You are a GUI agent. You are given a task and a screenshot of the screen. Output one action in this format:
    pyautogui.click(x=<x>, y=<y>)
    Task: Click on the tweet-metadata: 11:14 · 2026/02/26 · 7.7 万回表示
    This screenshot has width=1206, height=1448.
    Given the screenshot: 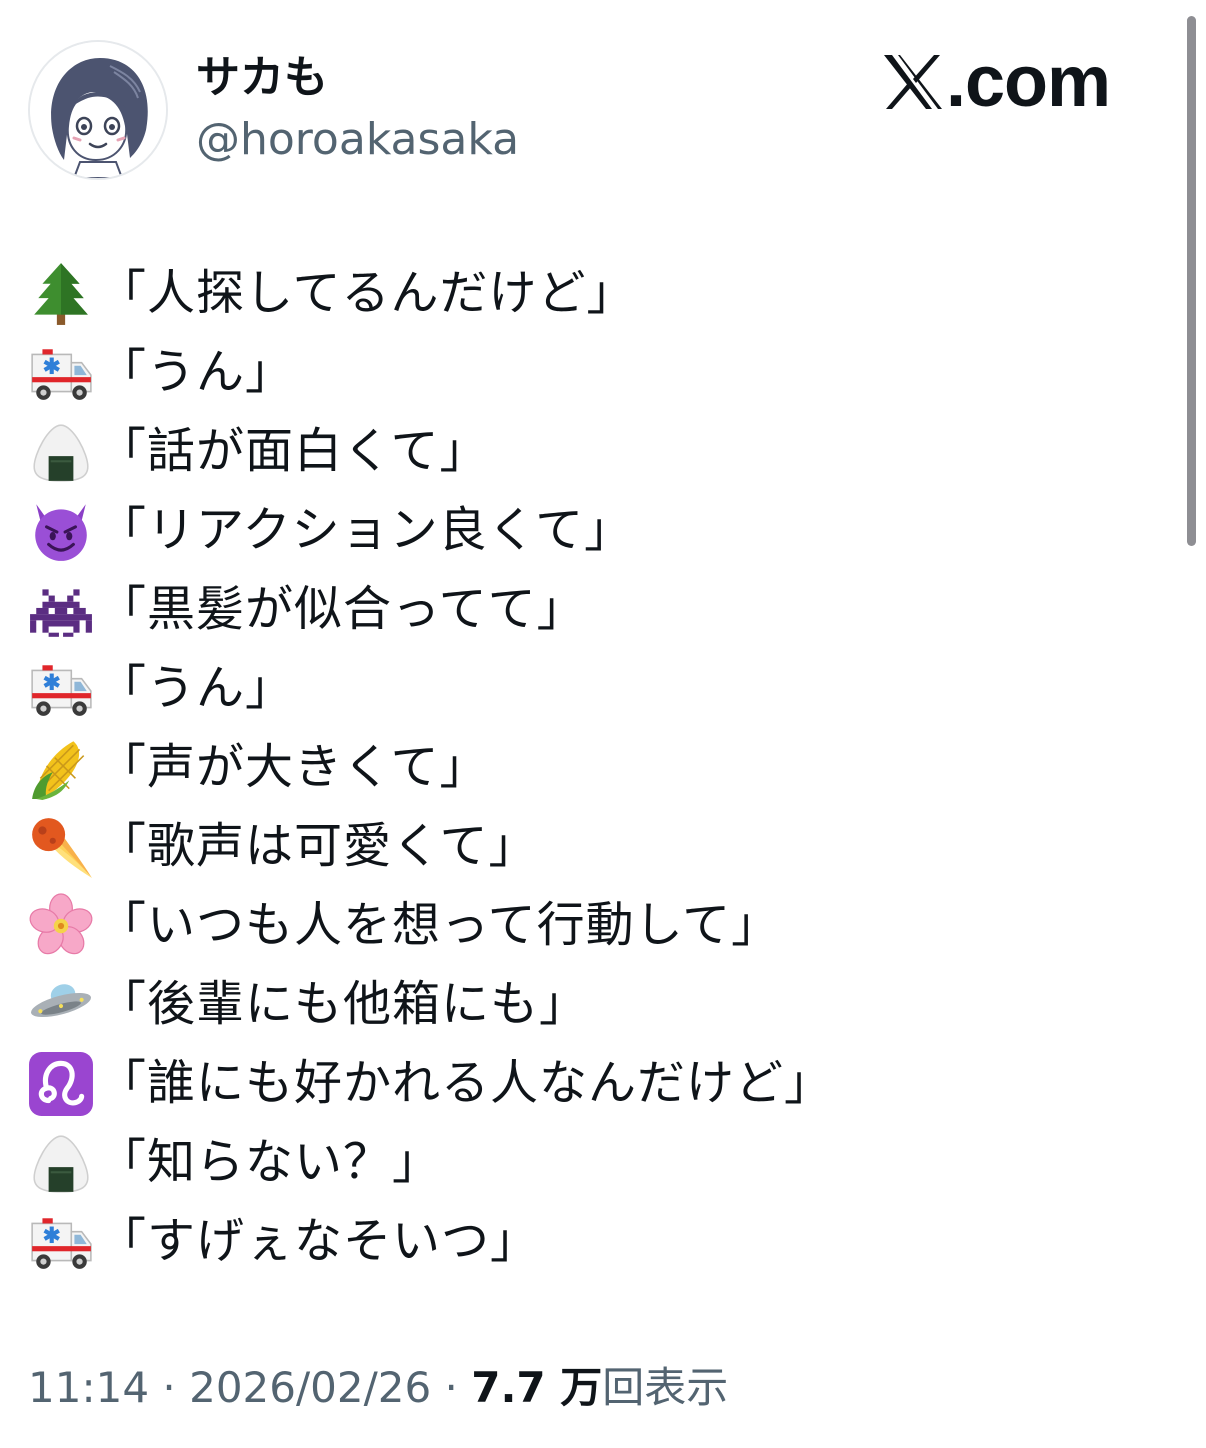 What is the action you would take?
    pyautogui.click(x=378, y=1388)
    